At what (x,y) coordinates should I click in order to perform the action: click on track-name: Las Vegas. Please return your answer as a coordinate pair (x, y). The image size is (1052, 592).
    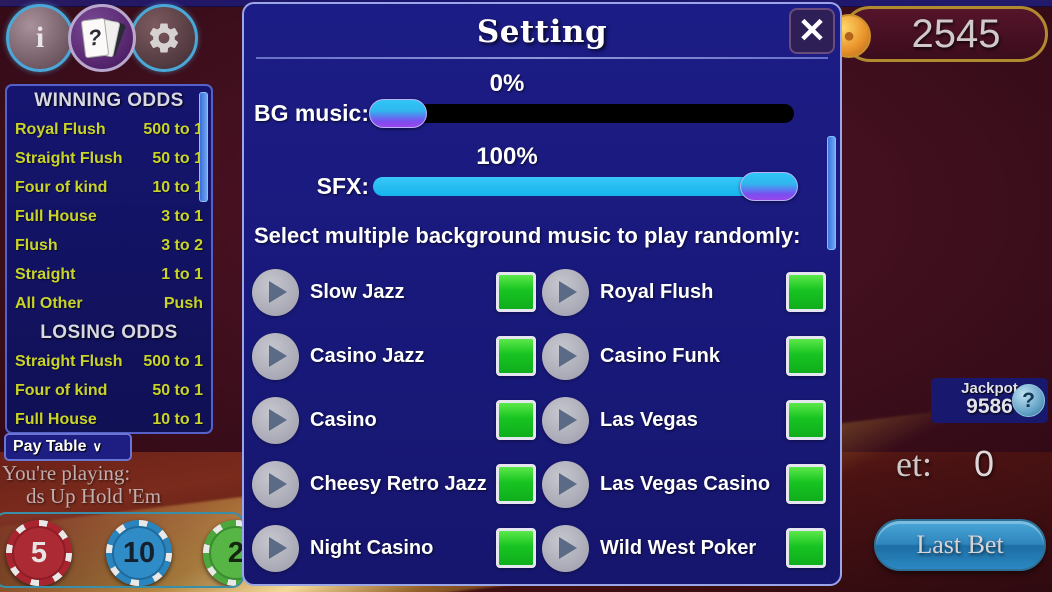
    Looking at the image, I should click on (649, 419).